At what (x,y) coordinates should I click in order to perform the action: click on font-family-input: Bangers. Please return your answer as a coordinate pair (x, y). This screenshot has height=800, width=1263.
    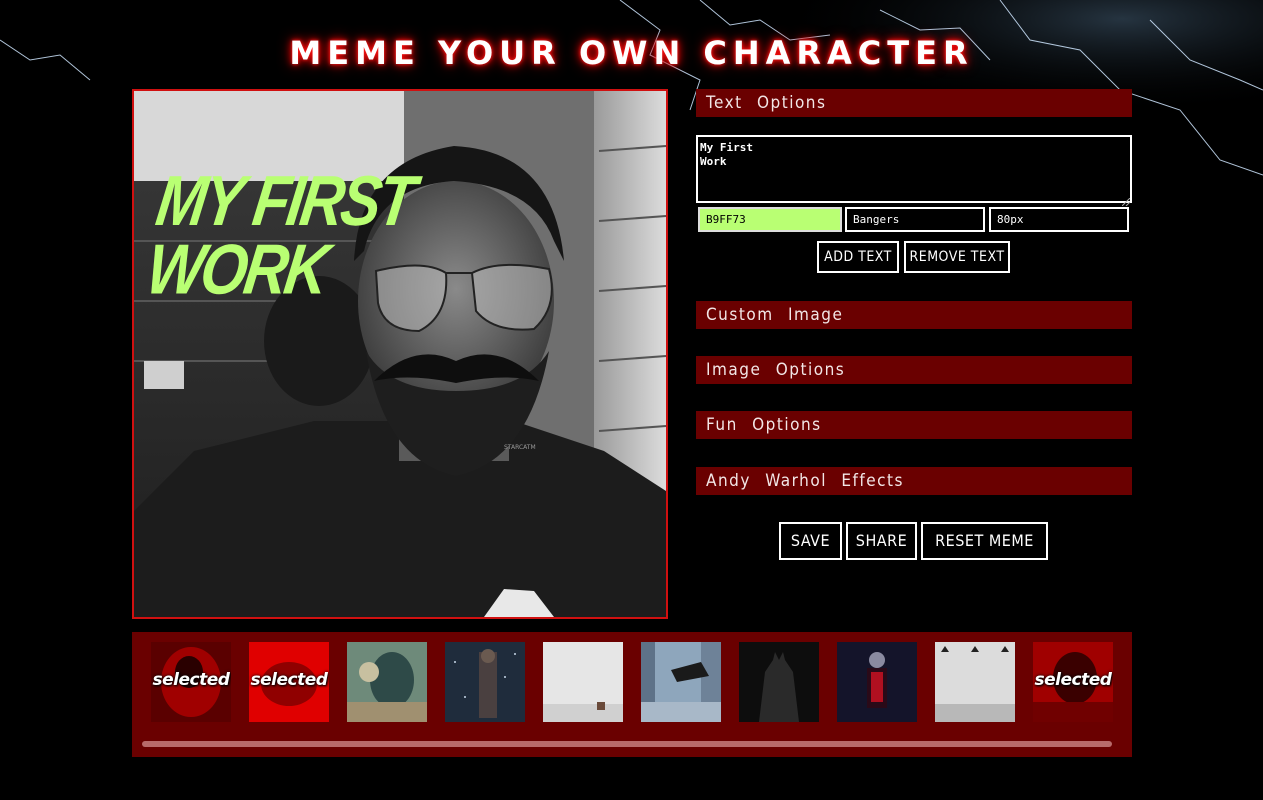
    Looking at the image, I should click on (915, 219).